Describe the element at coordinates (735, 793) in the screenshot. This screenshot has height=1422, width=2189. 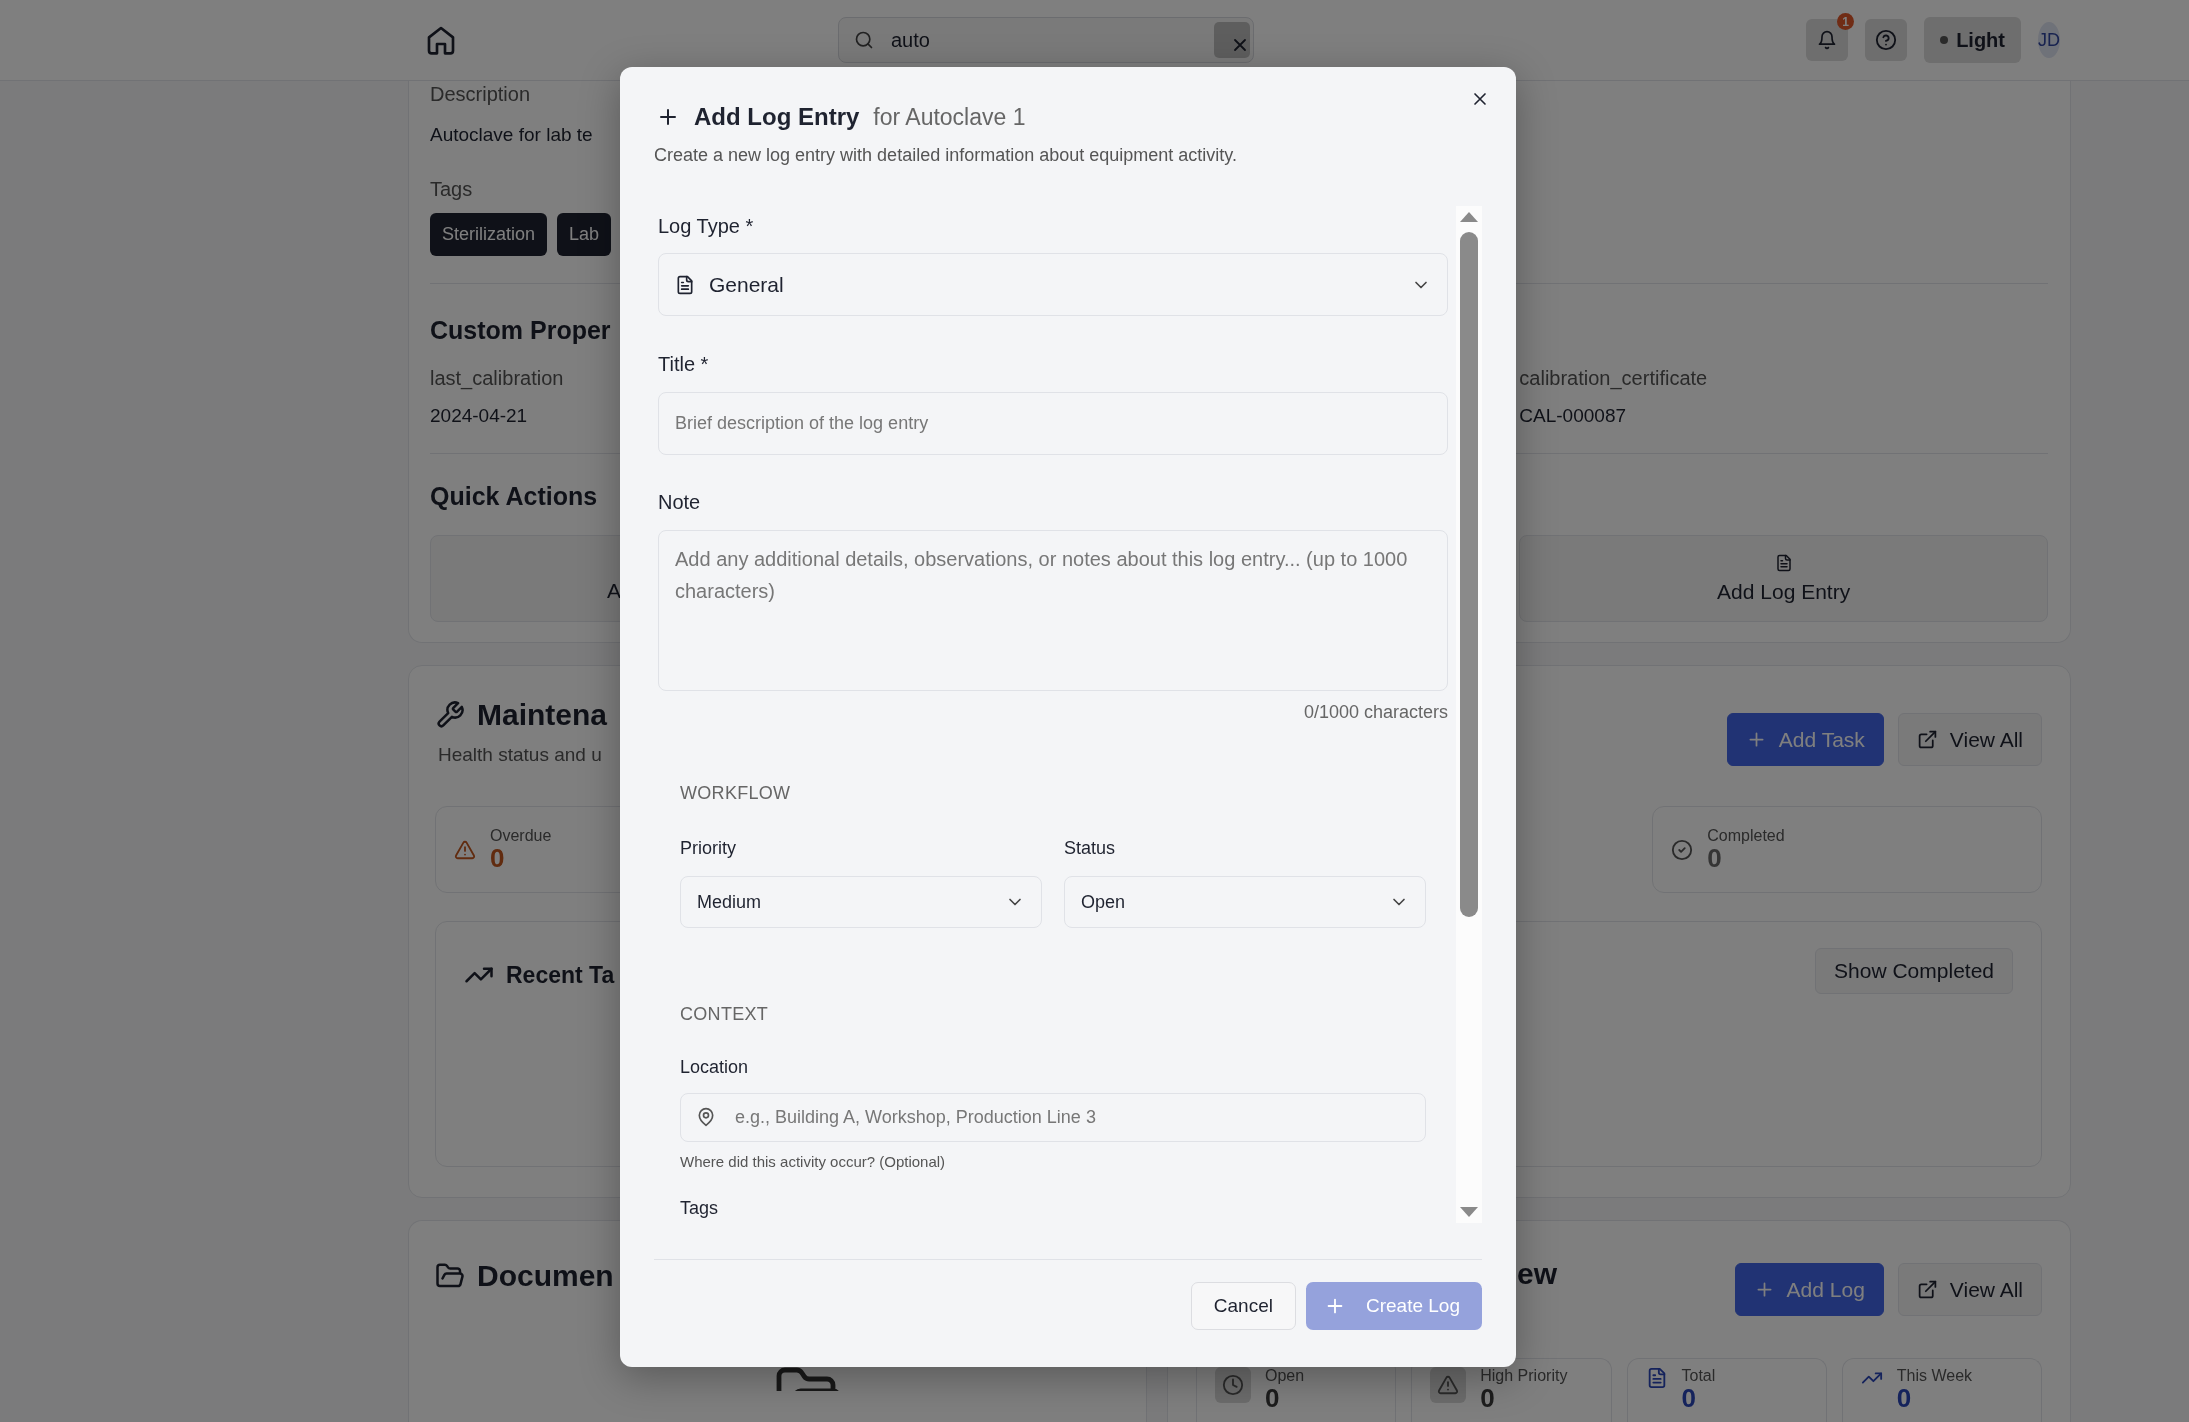
I see `section-heading: WORKFLOW` at that location.